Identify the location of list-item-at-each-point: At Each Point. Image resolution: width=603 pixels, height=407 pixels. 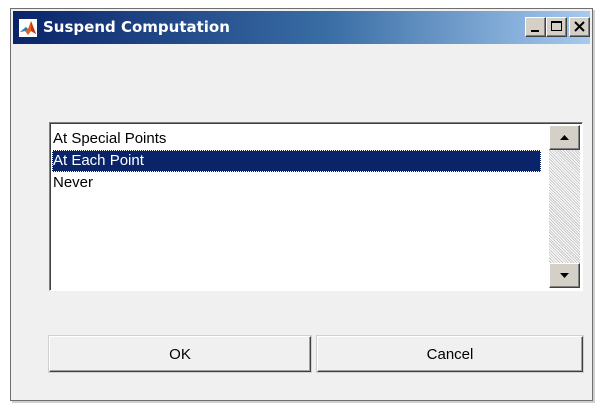
(296, 161).